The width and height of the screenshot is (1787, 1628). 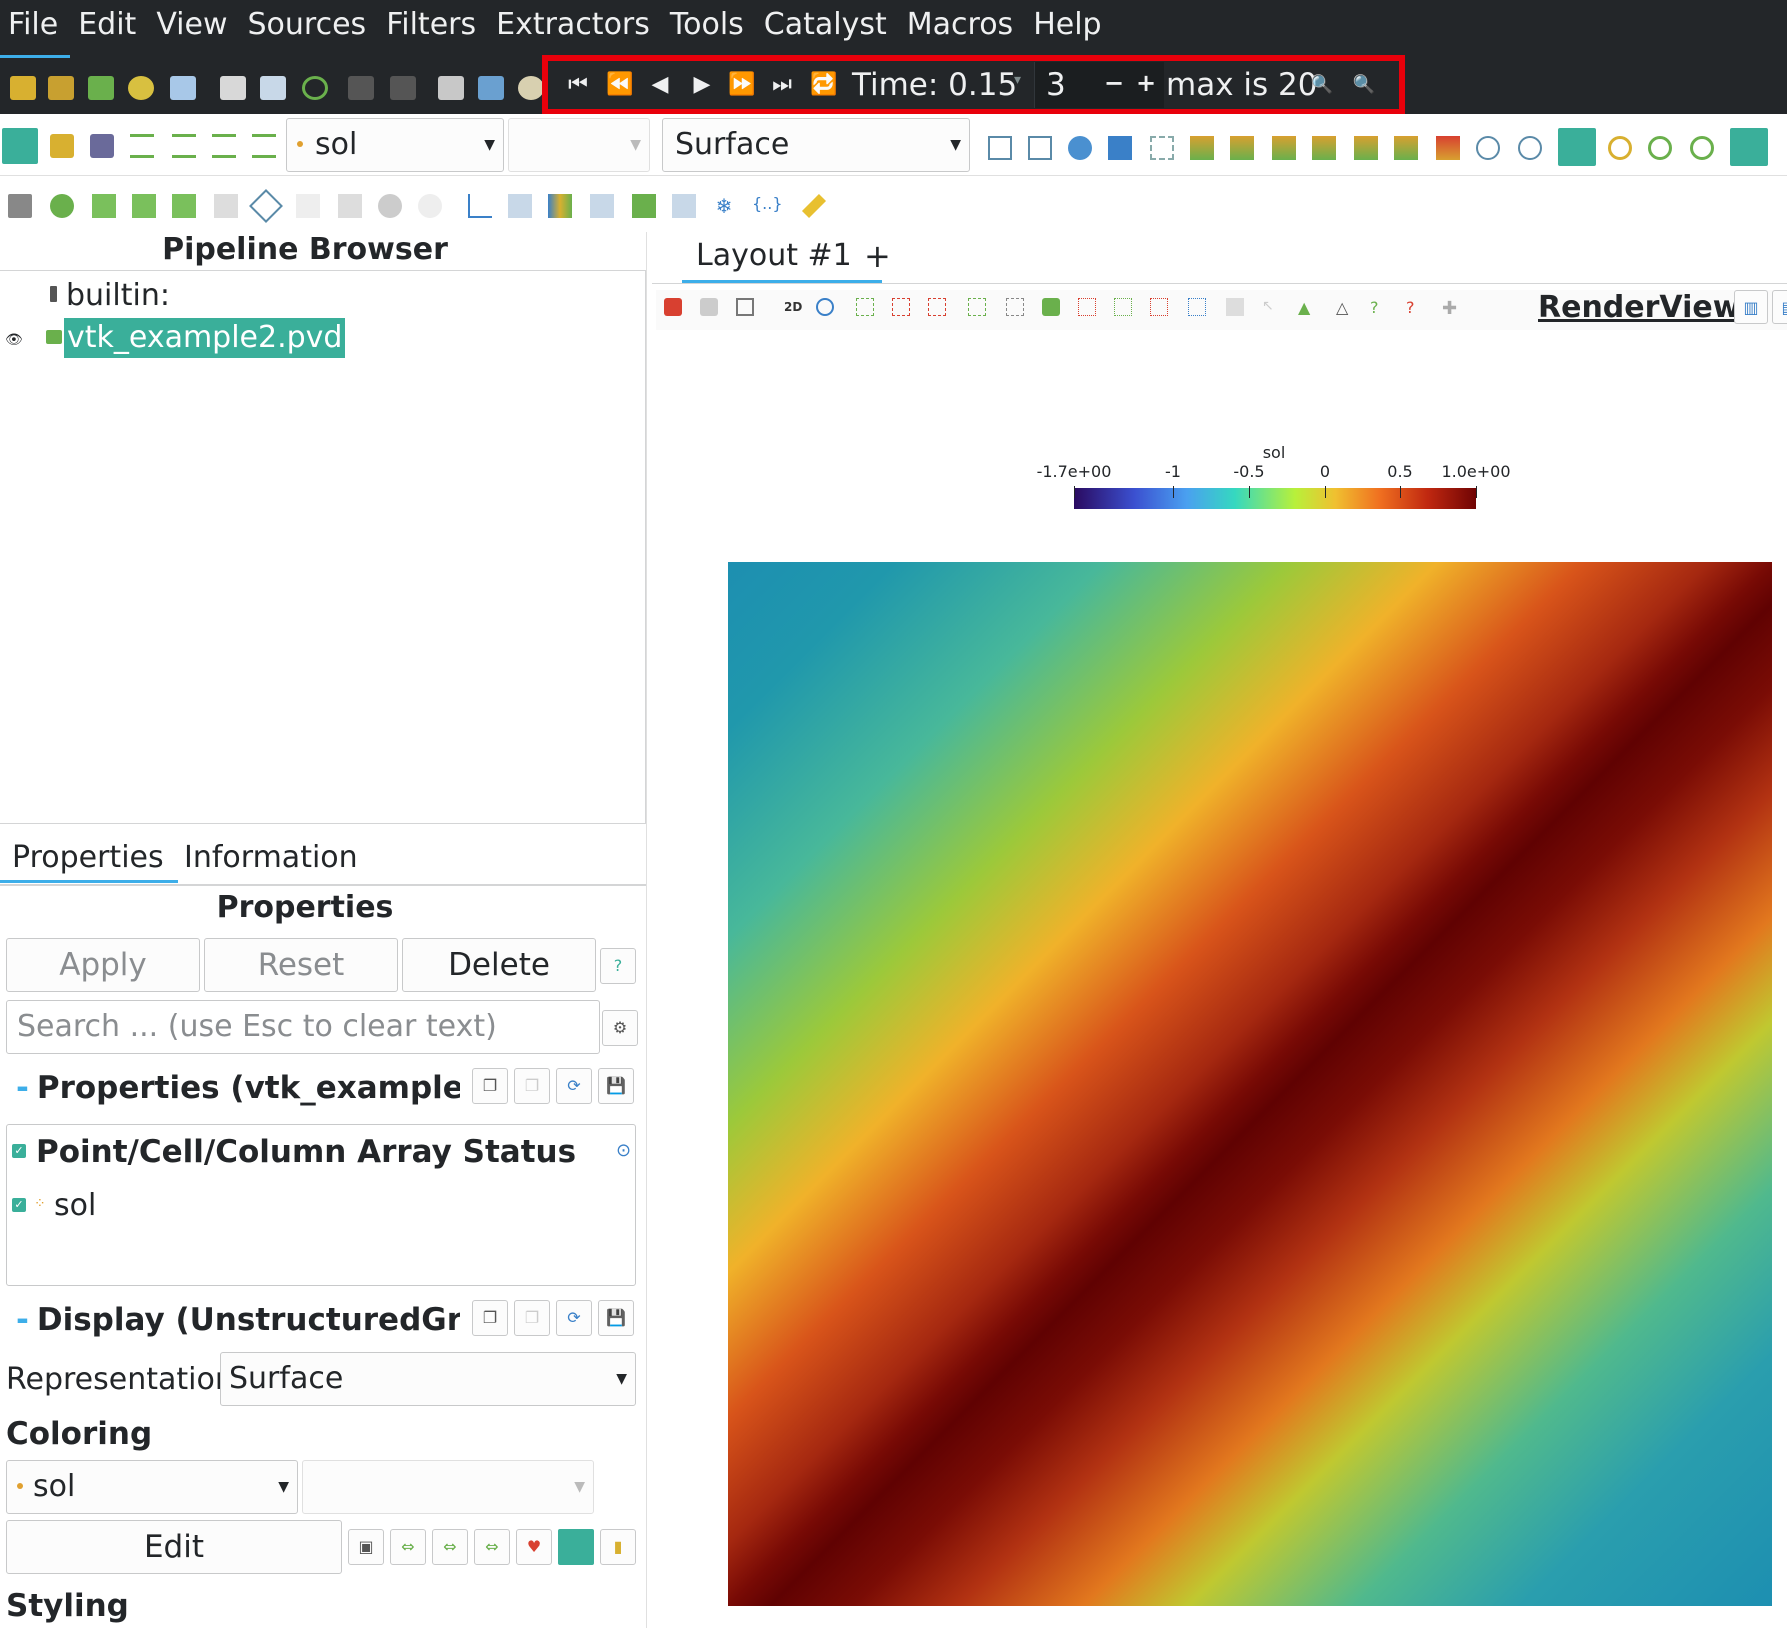 What do you see at coordinates (1749, 147) in the screenshot?
I see `center-visibility-toggle-icon` at bounding box center [1749, 147].